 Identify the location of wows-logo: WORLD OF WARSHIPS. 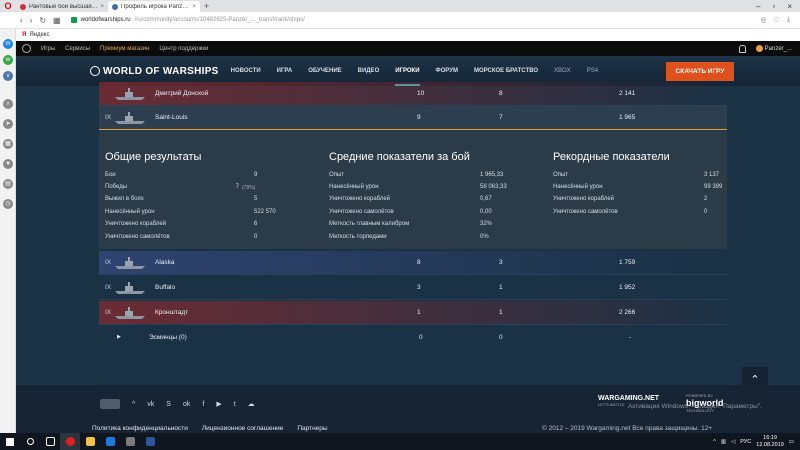
(154, 71).